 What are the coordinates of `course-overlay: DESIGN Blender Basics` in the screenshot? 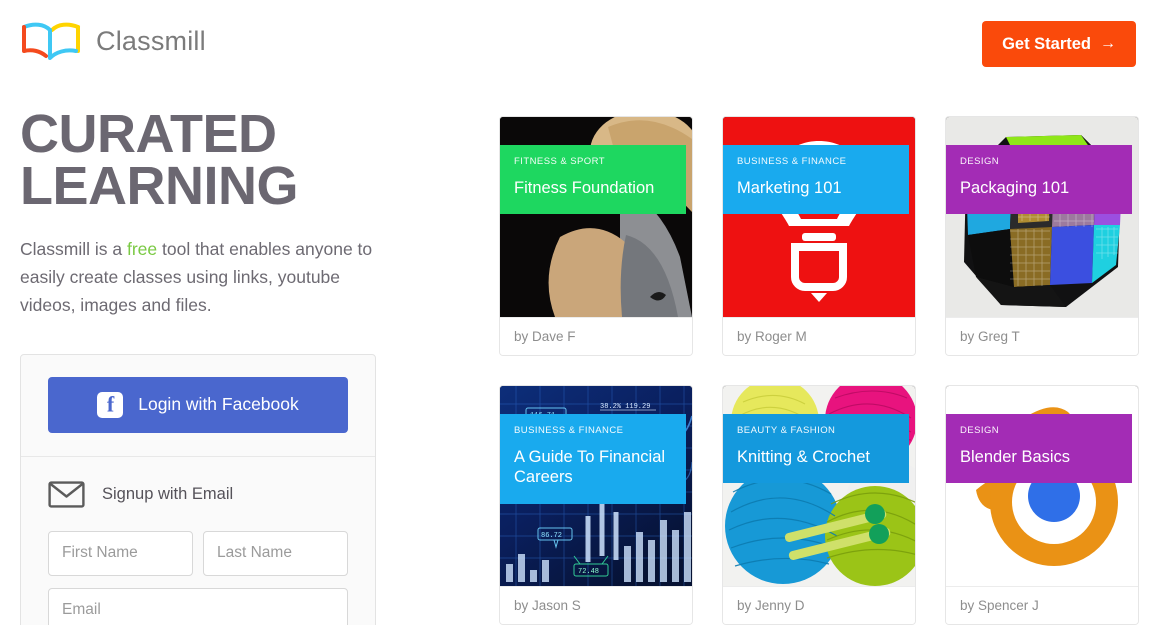 It's located at (1039, 449).